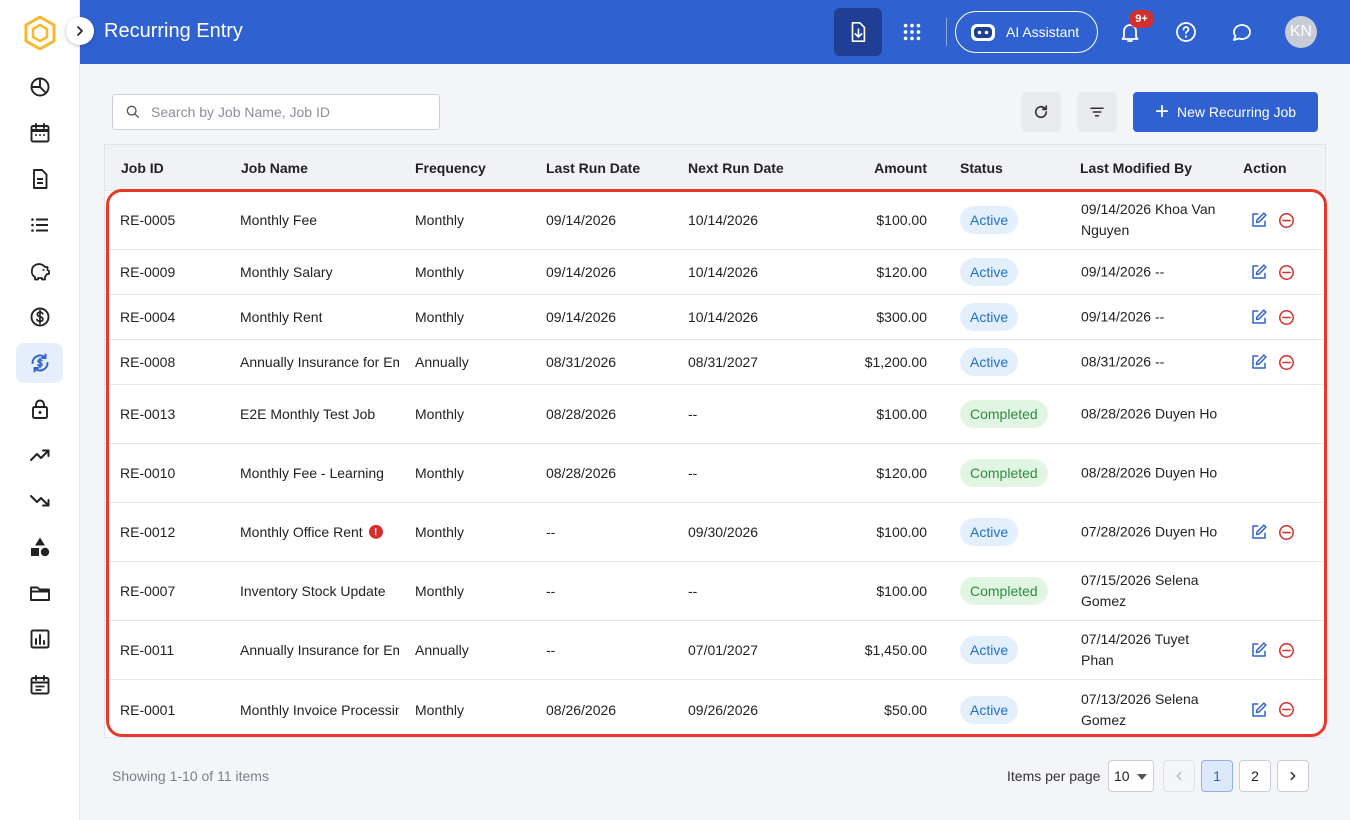  I want to click on column-header-last-modified-by: Last Modified By, so click(1136, 168).